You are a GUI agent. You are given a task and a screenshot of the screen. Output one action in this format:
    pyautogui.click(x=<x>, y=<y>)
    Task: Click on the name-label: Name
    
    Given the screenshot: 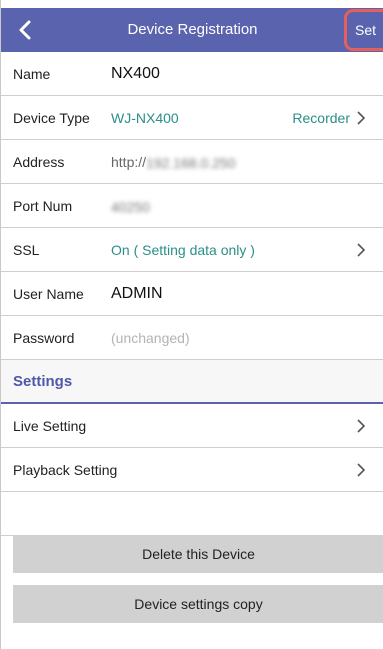 What is the action you would take?
    pyautogui.click(x=32, y=74)
    